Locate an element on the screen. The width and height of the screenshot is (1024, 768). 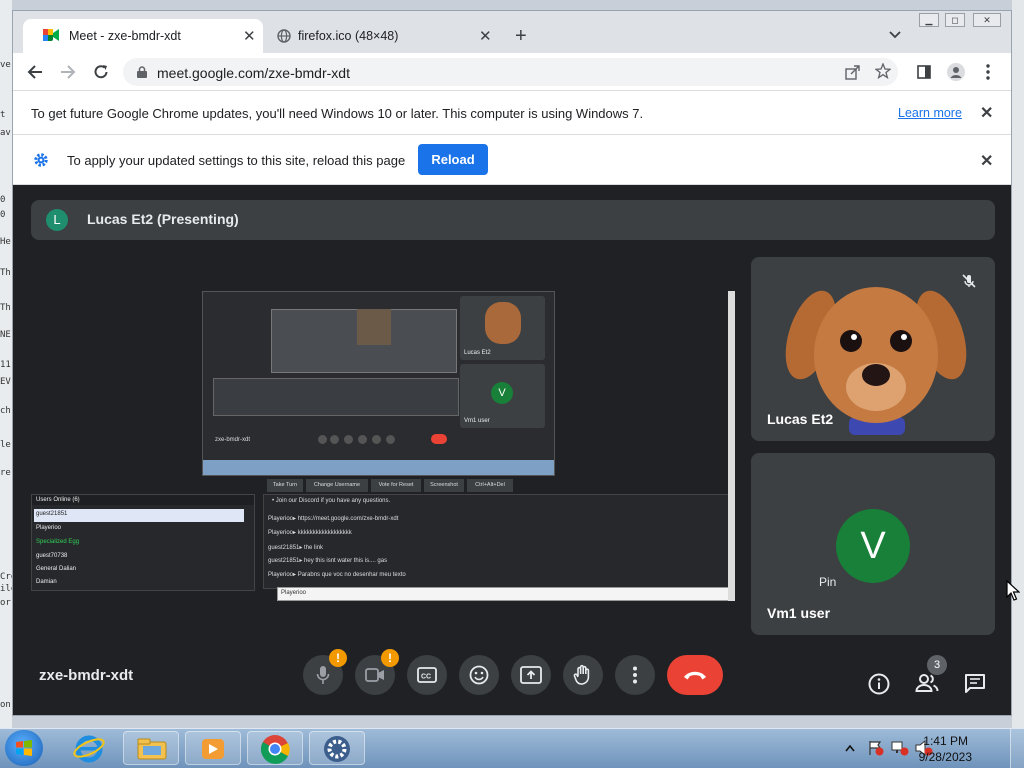
share-icon is located at coordinates (853, 72).